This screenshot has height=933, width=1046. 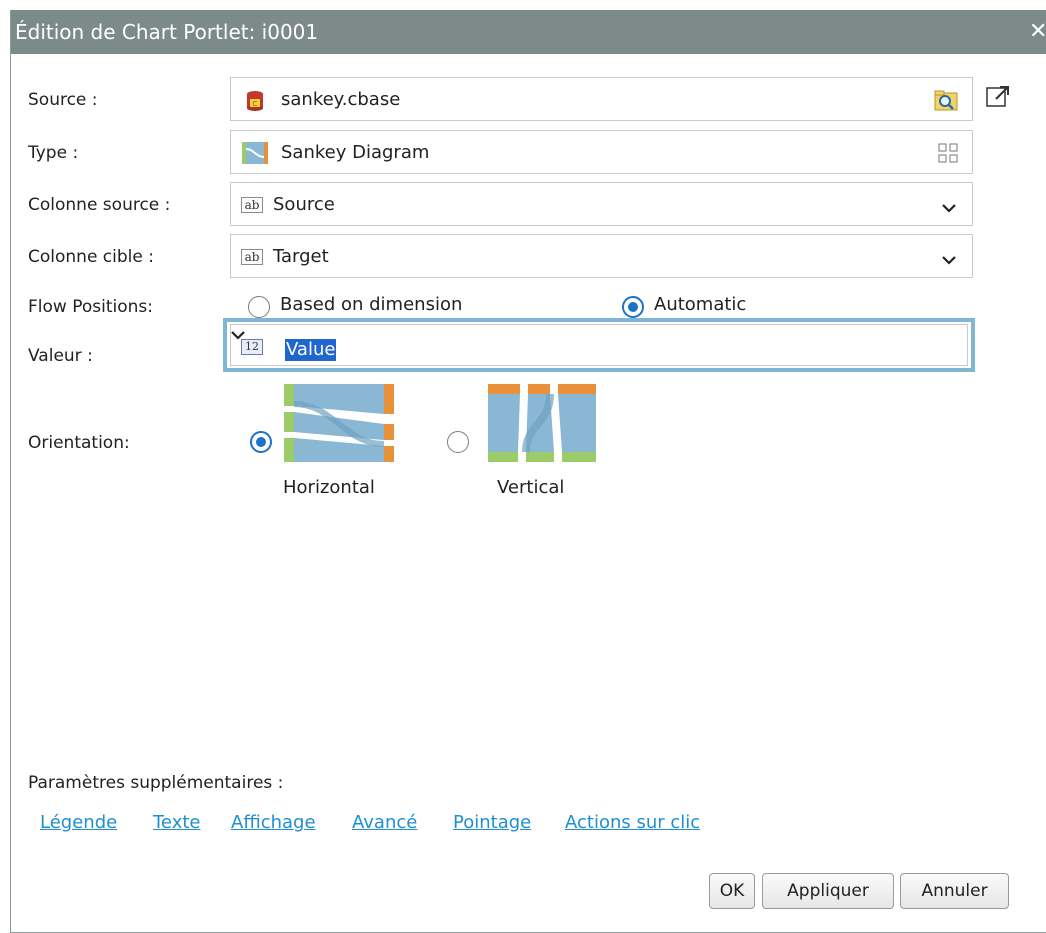 I want to click on valeur-label: Valeur :, so click(x=60, y=356).